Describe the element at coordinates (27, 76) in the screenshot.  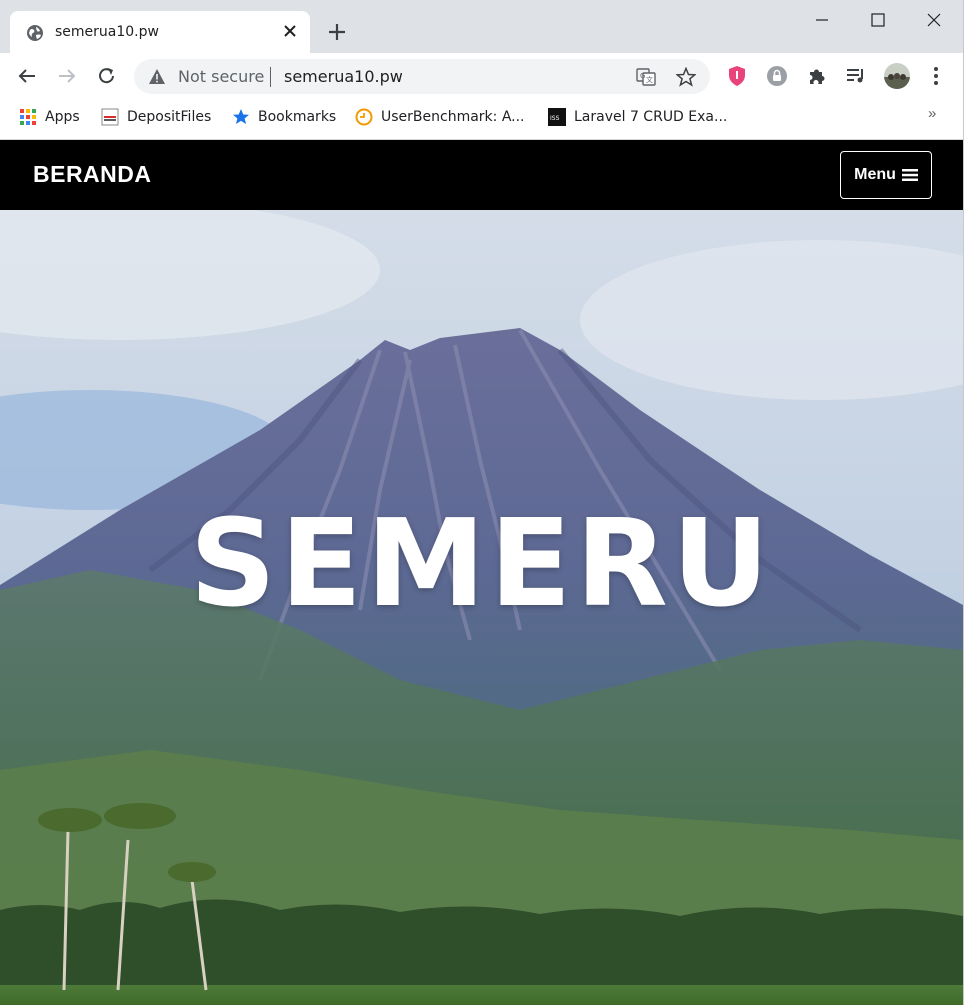
I see `back-arrow-icon` at that location.